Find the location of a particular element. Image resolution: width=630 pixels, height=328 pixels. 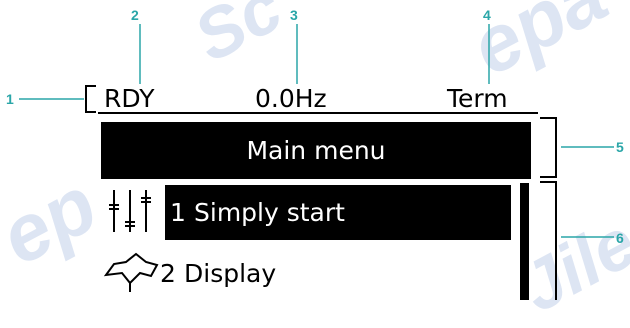

menu-item-number: 1 is located at coordinates (178, 212).